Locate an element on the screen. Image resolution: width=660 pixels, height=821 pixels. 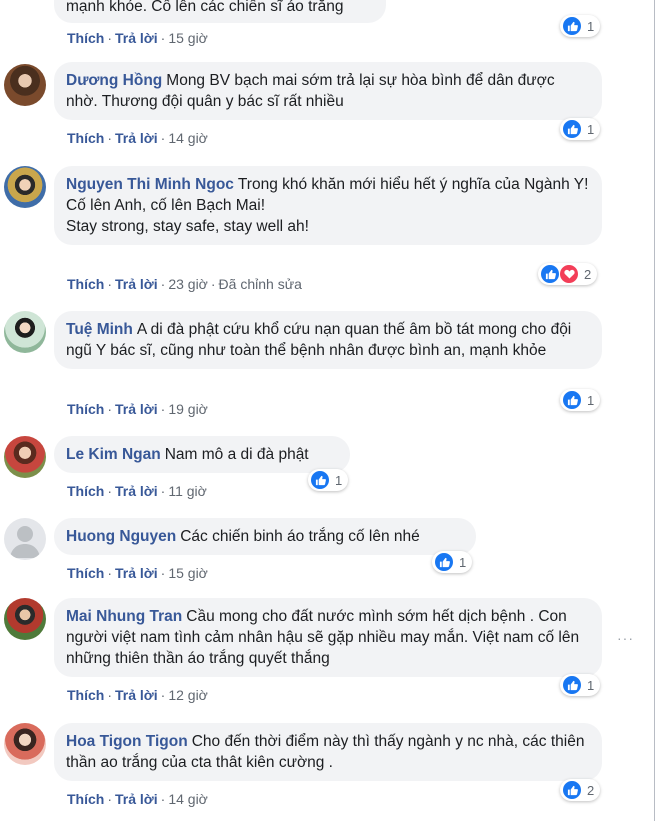
comment-actions: Thích · Trả lời · 11 giờ is located at coordinates (137, 491).